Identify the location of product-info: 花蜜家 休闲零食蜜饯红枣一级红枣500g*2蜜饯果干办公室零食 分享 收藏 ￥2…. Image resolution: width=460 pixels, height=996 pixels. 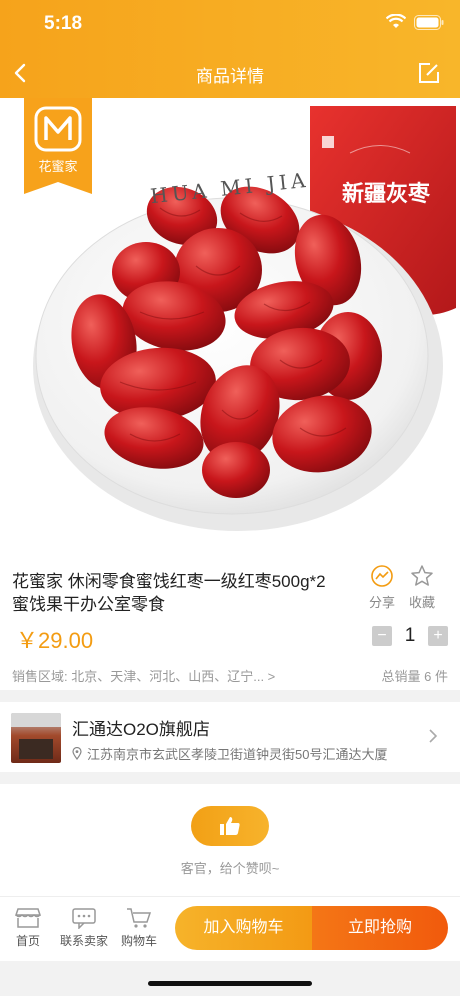
(230, 620).